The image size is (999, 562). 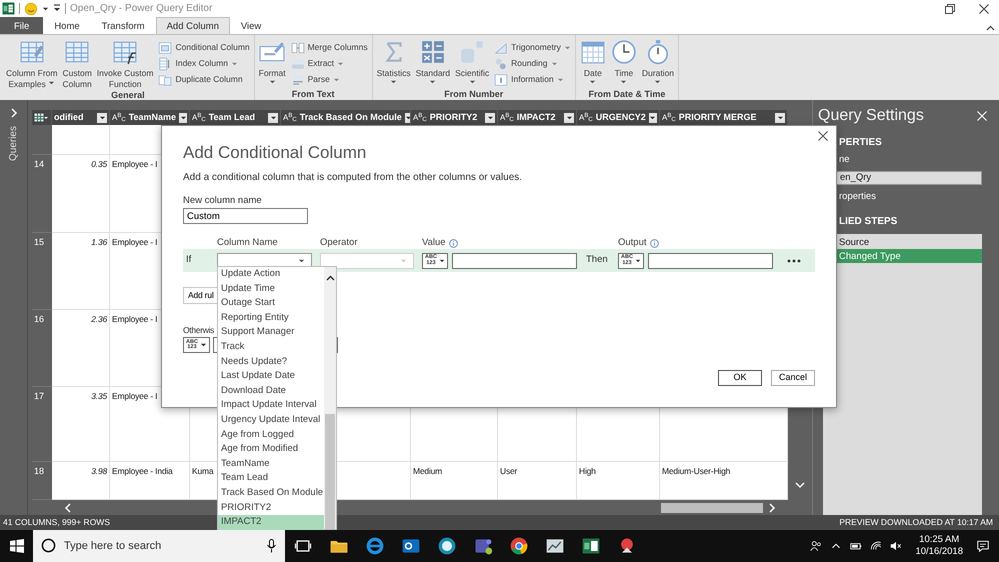 I want to click on section-heading: LIED STEPS, so click(x=868, y=221).